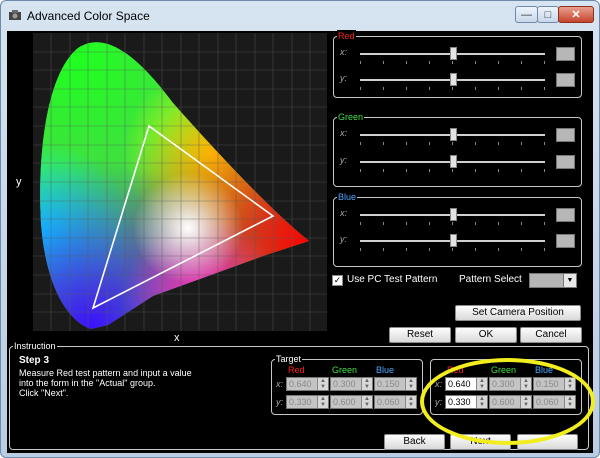 The image size is (600, 458). What do you see at coordinates (486, 335) in the screenshot?
I see `ok-button: OK` at bounding box center [486, 335].